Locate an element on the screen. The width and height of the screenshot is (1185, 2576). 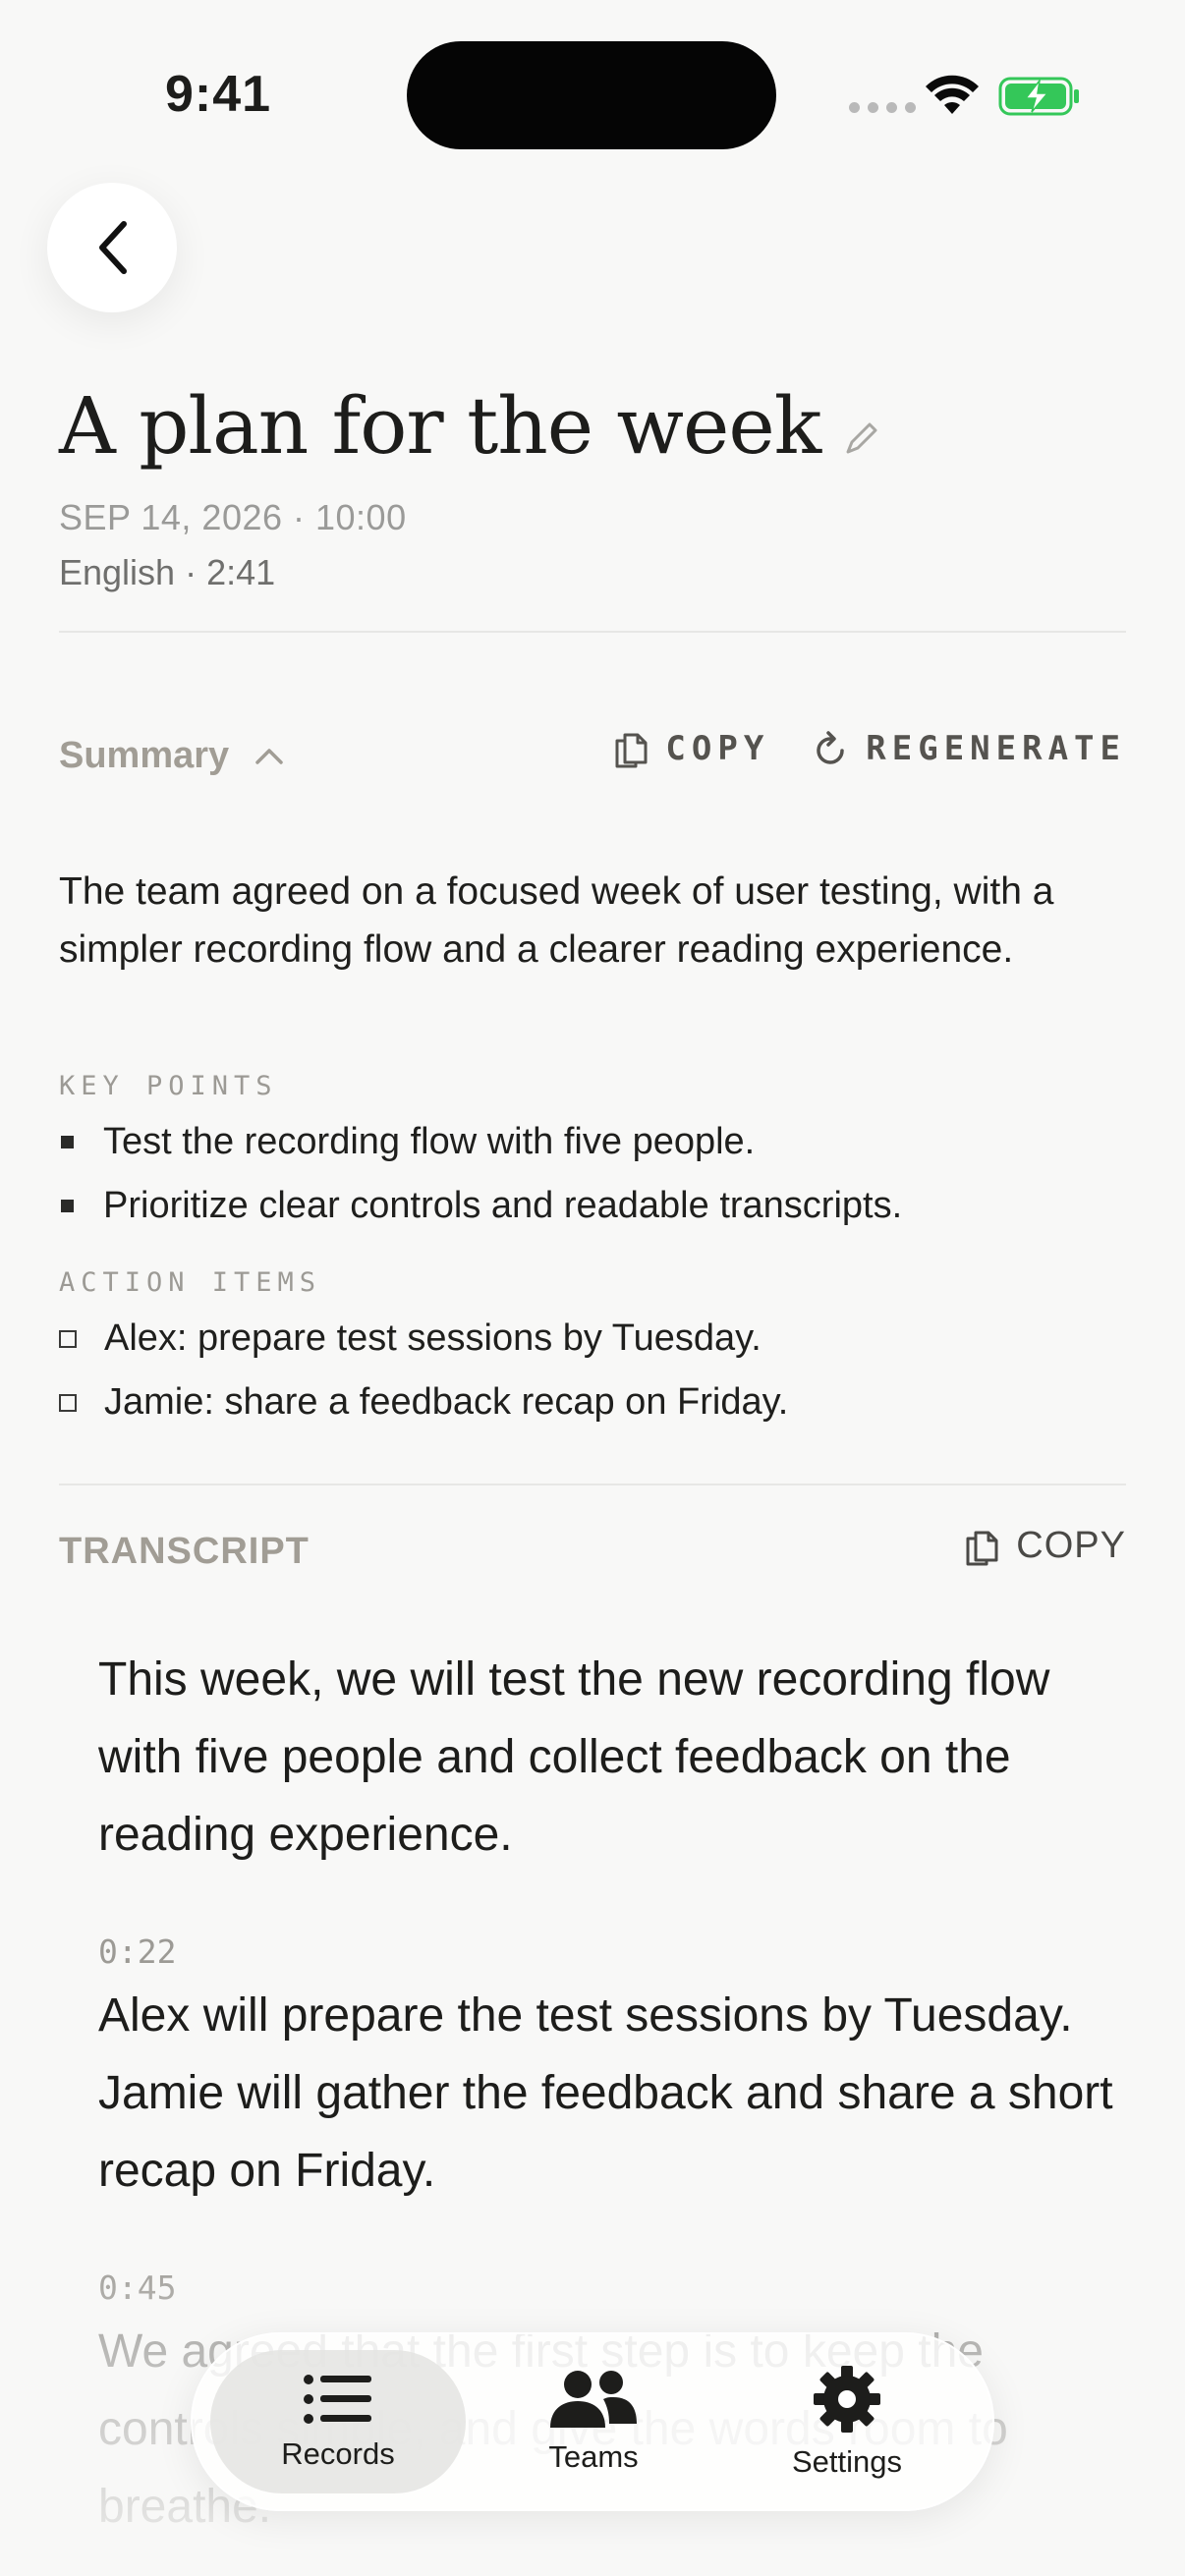
title-row: A plan for the week is located at coordinates (469, 426).